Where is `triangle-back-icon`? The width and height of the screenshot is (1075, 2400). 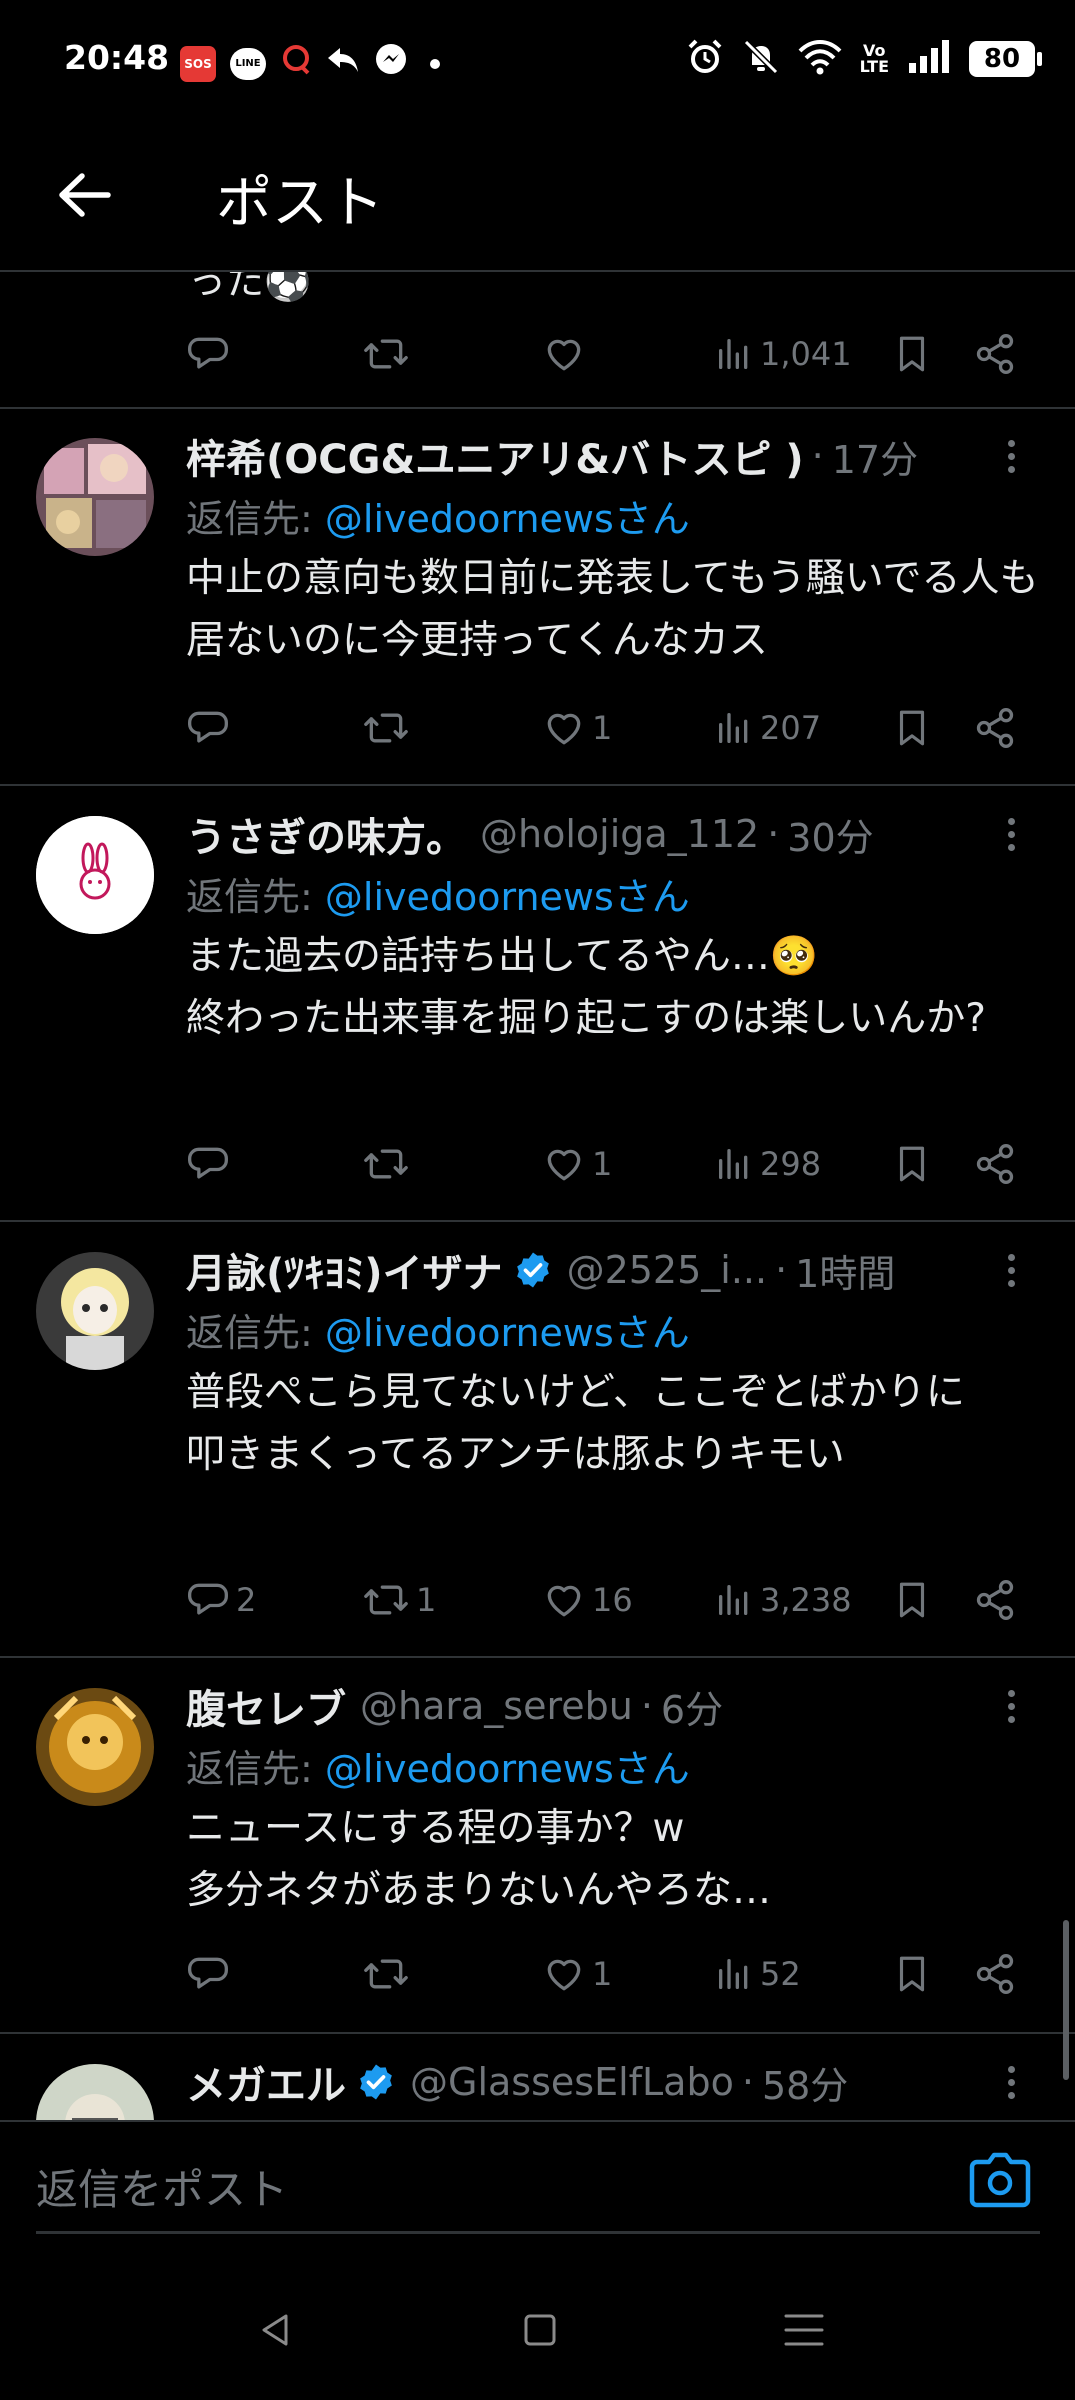 triangle-back-icon is located at coordinates (275, 2330).